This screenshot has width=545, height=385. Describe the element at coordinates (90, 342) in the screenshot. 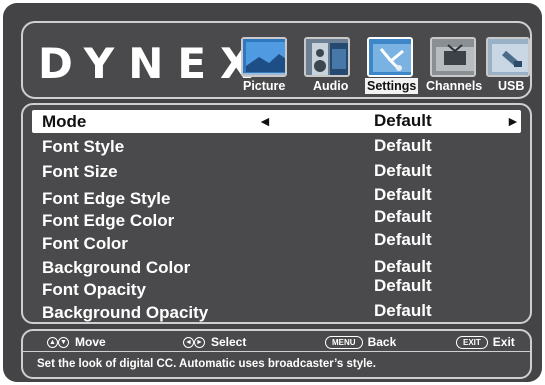

I see `hint-move-label: Move` at that location.